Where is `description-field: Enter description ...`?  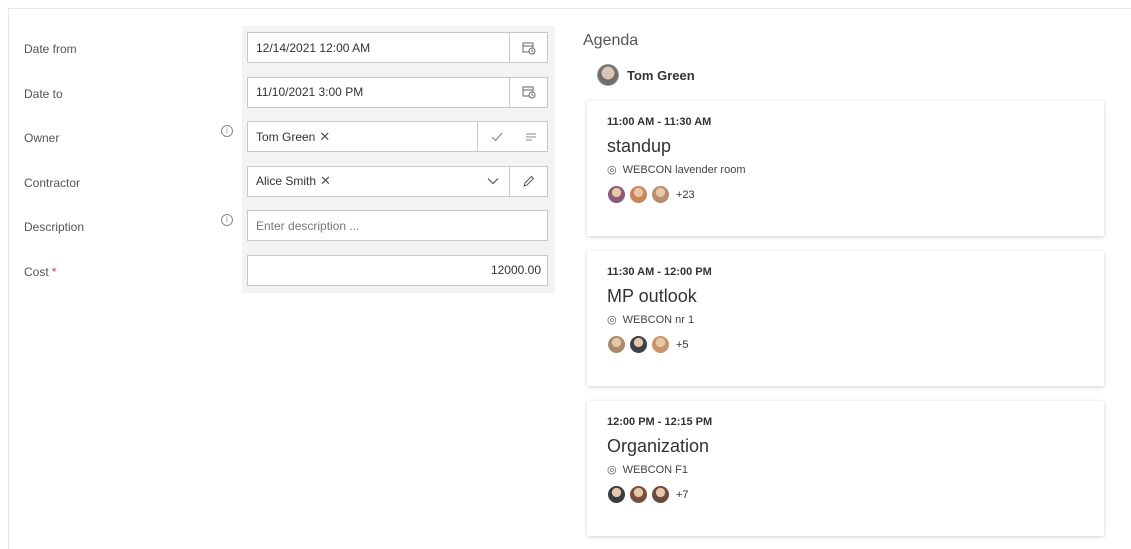
description-field: Enter description ... is located at coordinates (397, 225).